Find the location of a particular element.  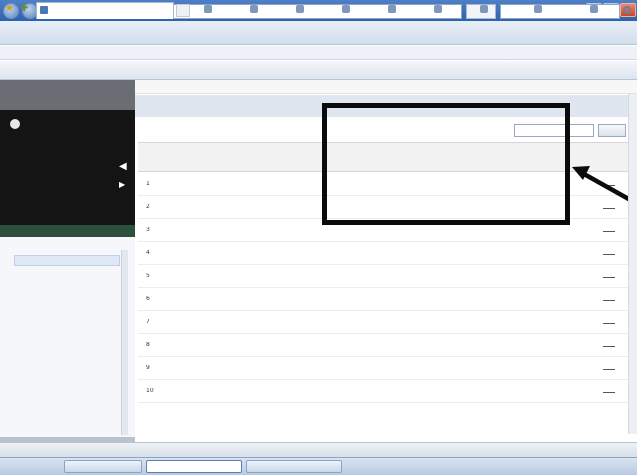

status-text is located at coordinates (106, 450).